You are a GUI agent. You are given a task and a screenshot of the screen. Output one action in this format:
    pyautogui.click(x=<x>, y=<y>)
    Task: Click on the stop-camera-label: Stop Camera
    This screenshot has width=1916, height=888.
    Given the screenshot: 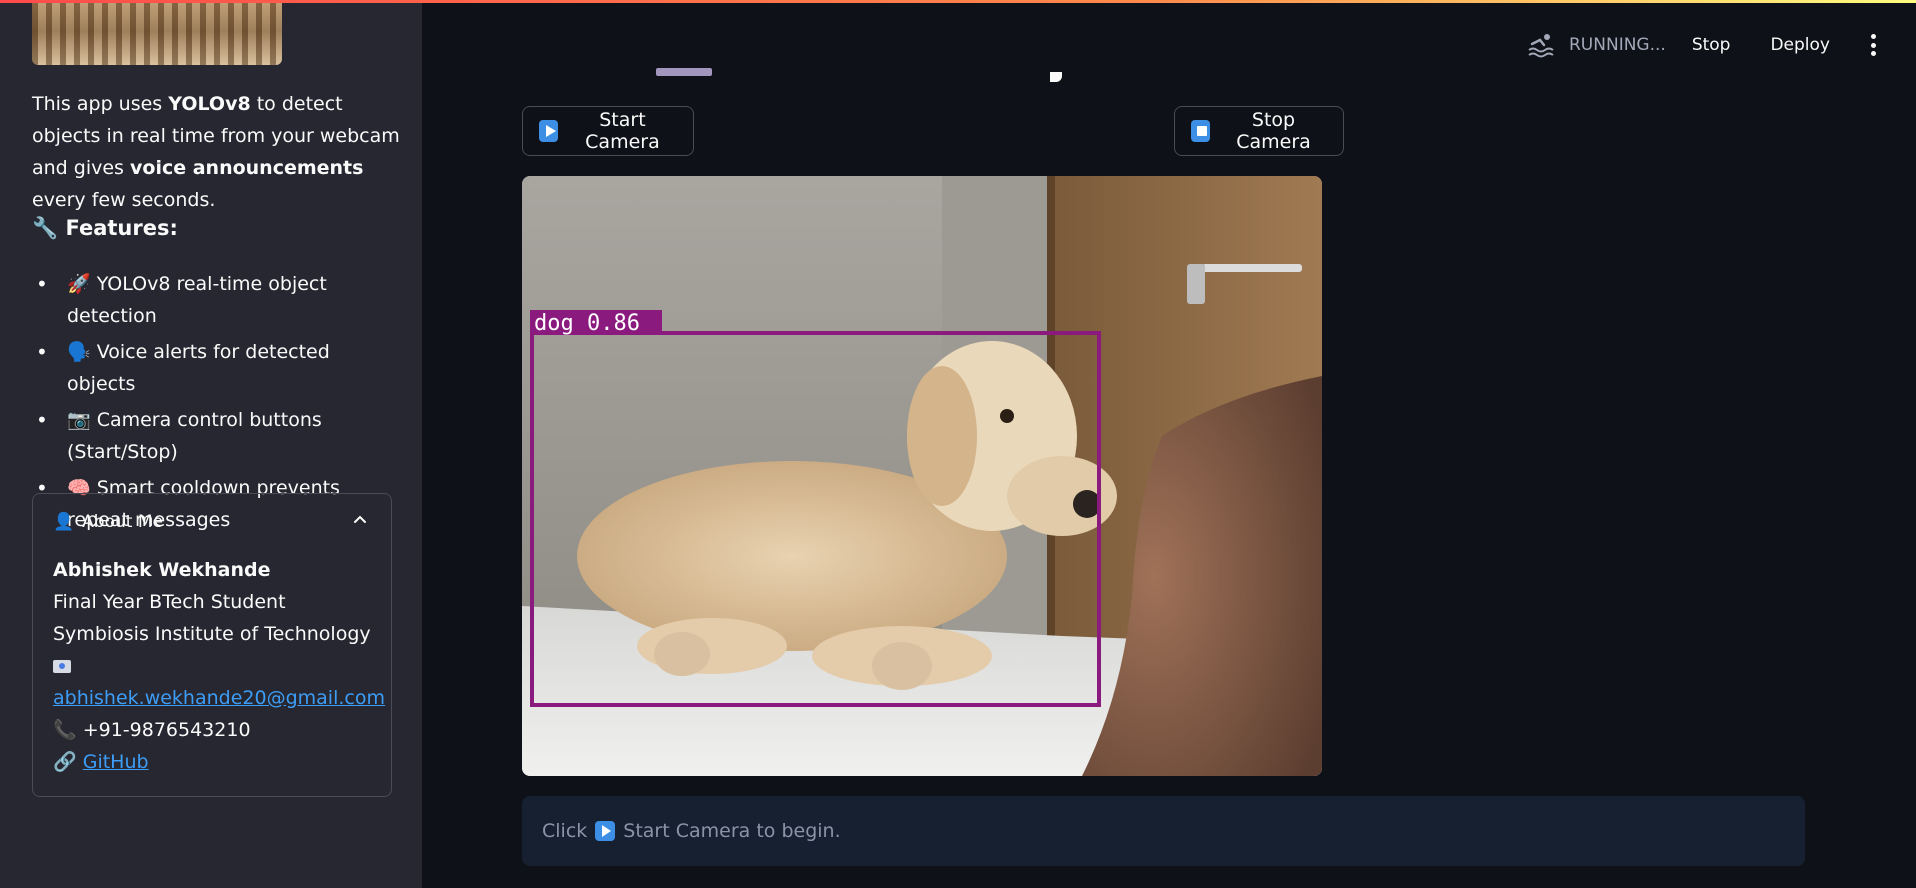 What is the action you would take?
    pyautogui.click(x=1273, y=131)
    